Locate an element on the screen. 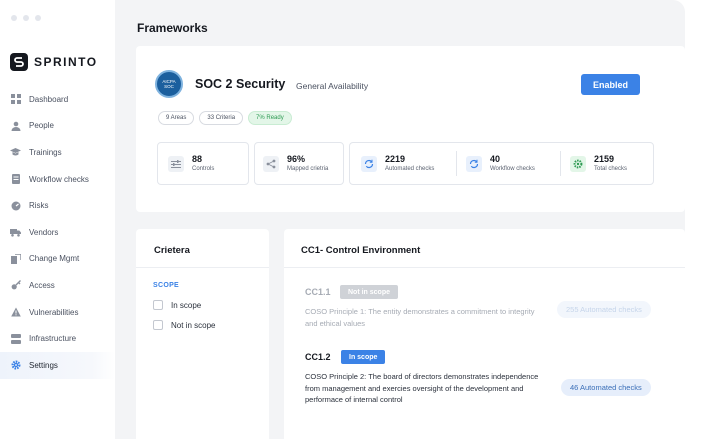  sidebar-item-label: Infrastructure is located at coordinates (53, 339).